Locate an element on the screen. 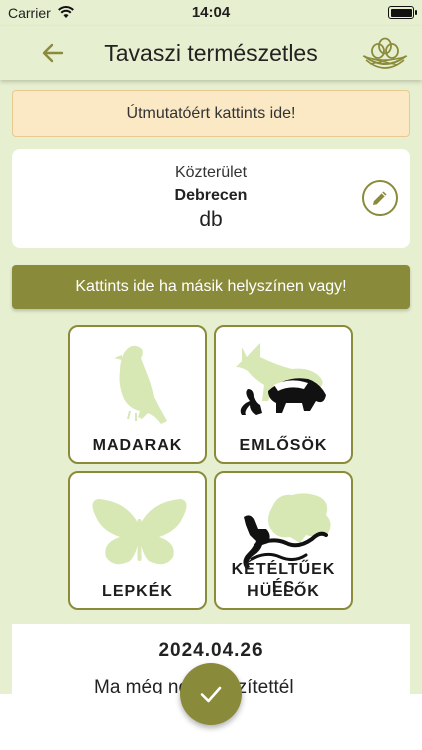  location-city: Debrecen is located at coordinates (211, 195).